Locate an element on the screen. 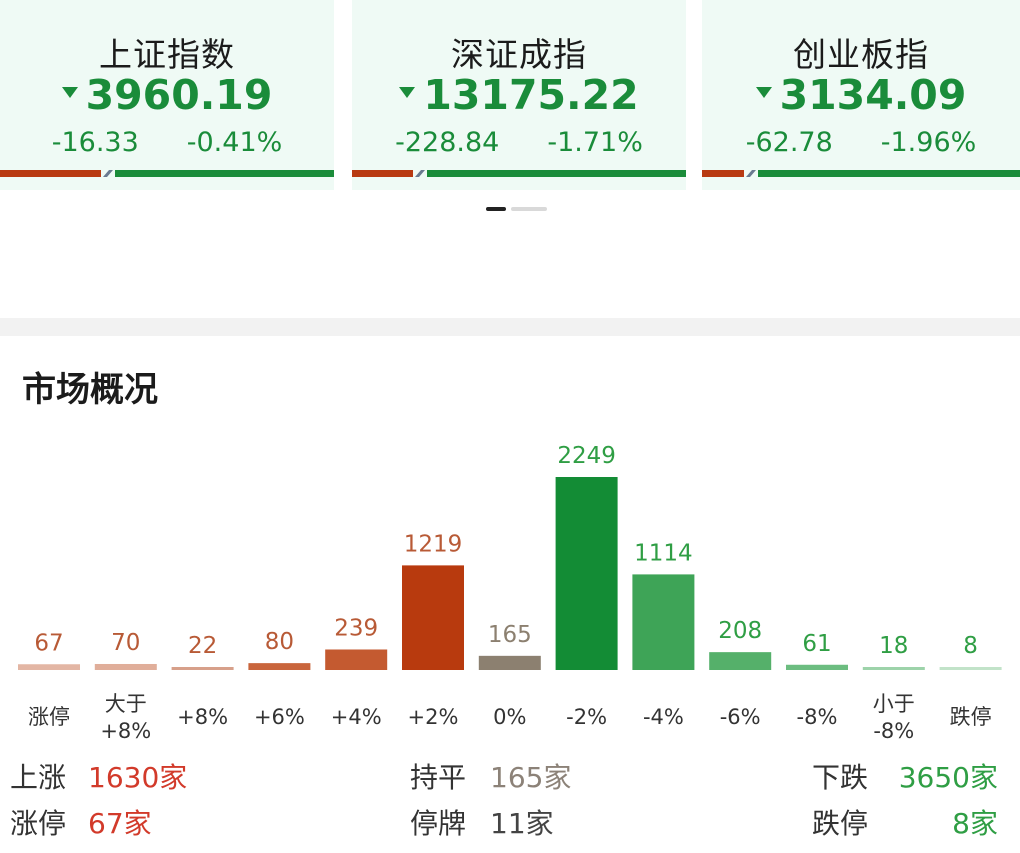  index-card-shanghai: 上证指数 3960.19 -16.33 -0.41% is located at coordinates (167, 95).